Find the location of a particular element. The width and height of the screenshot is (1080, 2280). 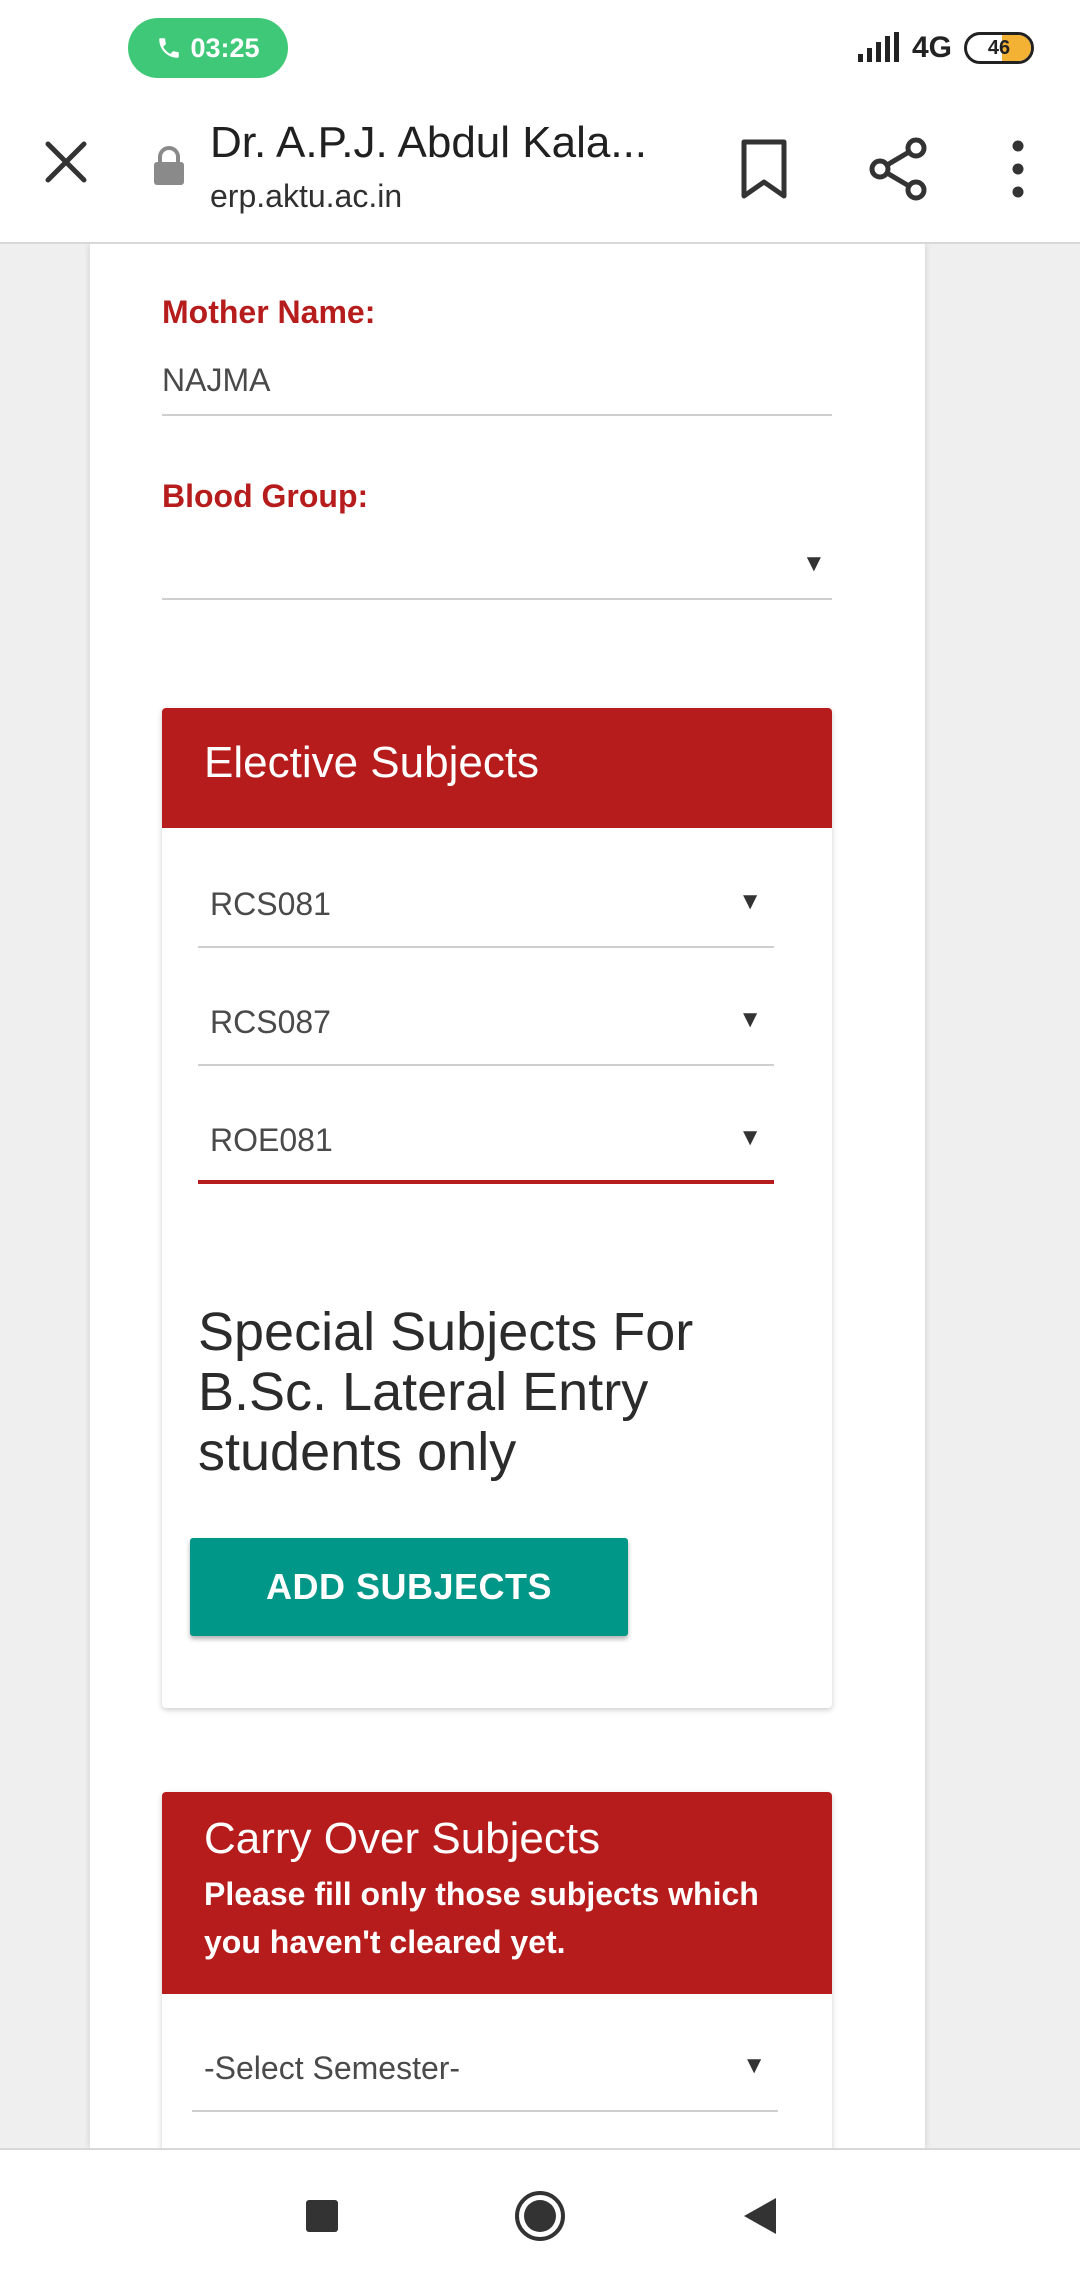

add-subjects-button: ADD SUBJECTS is located at coordinates (409, 1587).